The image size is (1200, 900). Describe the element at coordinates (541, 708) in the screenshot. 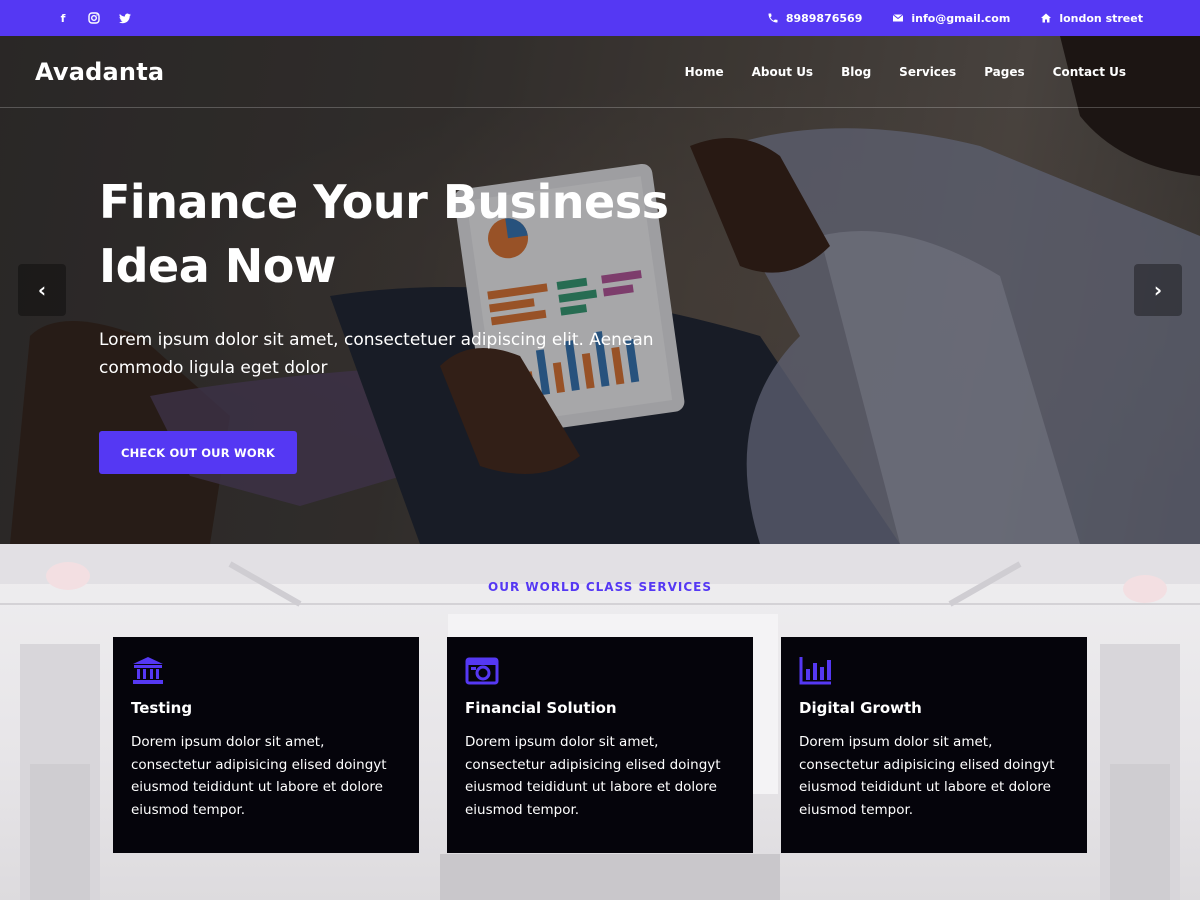

I see `service-title: Financial Solution` at that location.